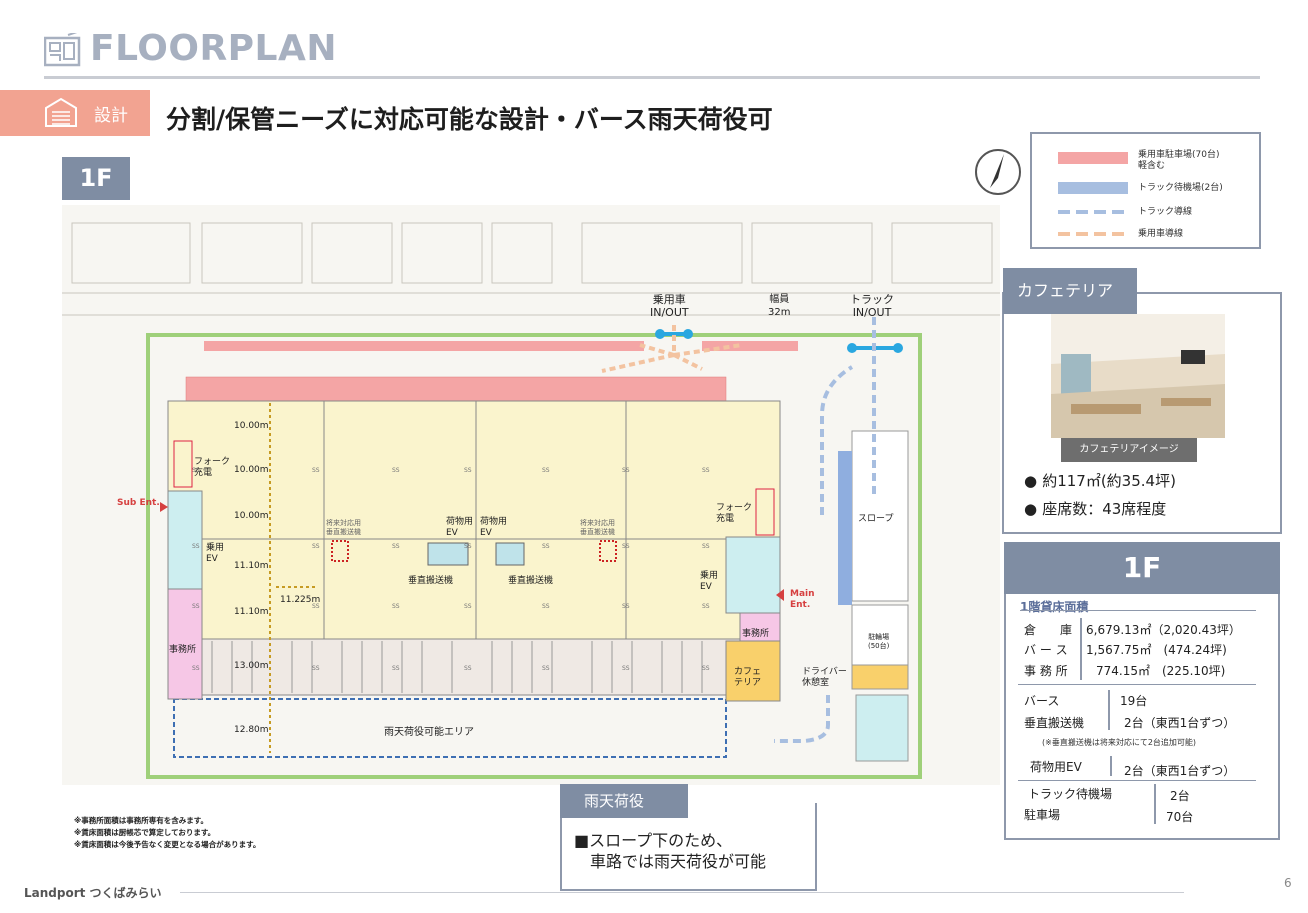 The width and height of the screenshot is (1308, 913). Describe the element at coordinates (1129, 450) in the screenshot. I see `cafeteria-image-caption: カフェテリアイメージ` at that location.